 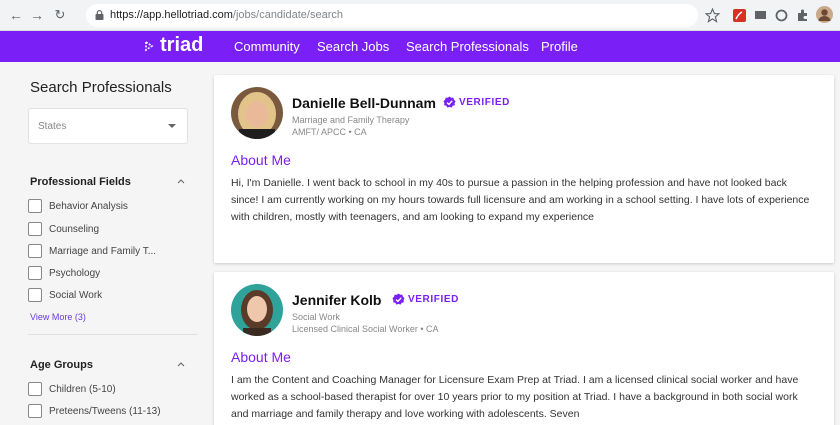 I want to click on url-host: https://app.hellotriad.com, so click(x=171, y=15).